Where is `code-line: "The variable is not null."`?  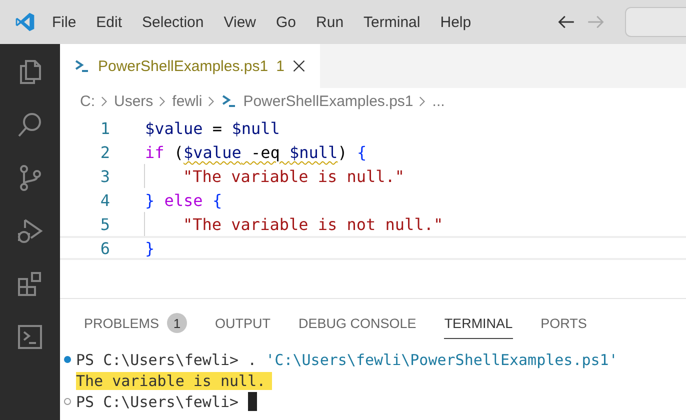
code-line: "The variable is not null." is located at coordinates (313, 224).